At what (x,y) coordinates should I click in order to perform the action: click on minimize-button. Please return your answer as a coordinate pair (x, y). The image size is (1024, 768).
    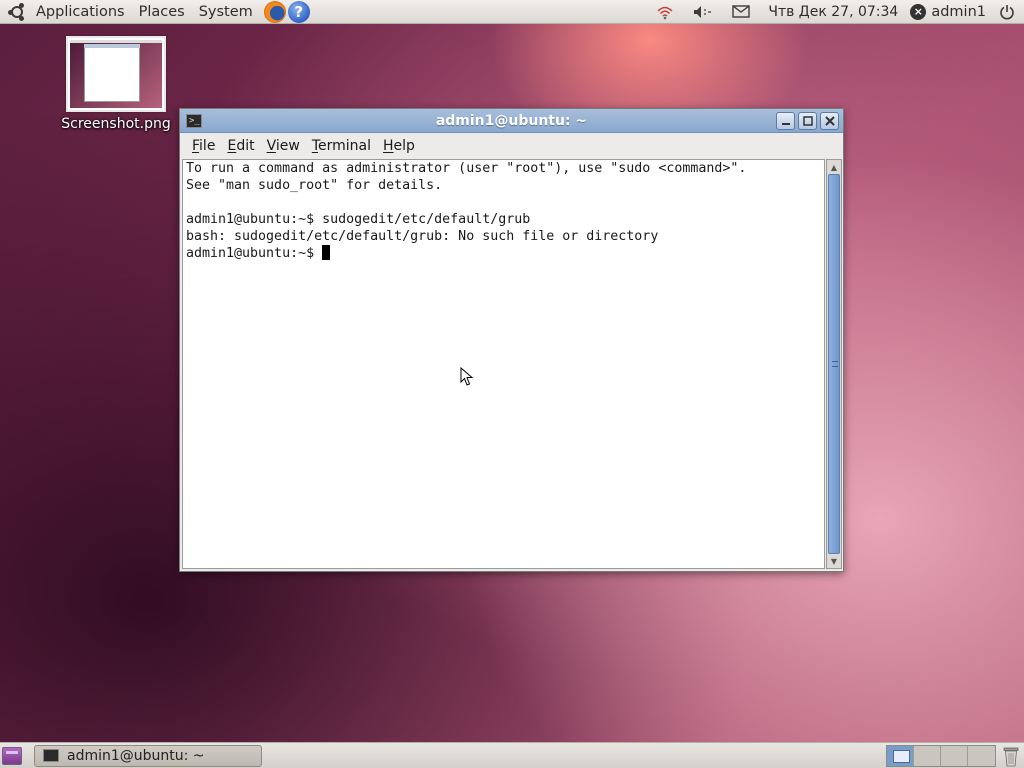
    Looking at the image, I should click on (785, 121).